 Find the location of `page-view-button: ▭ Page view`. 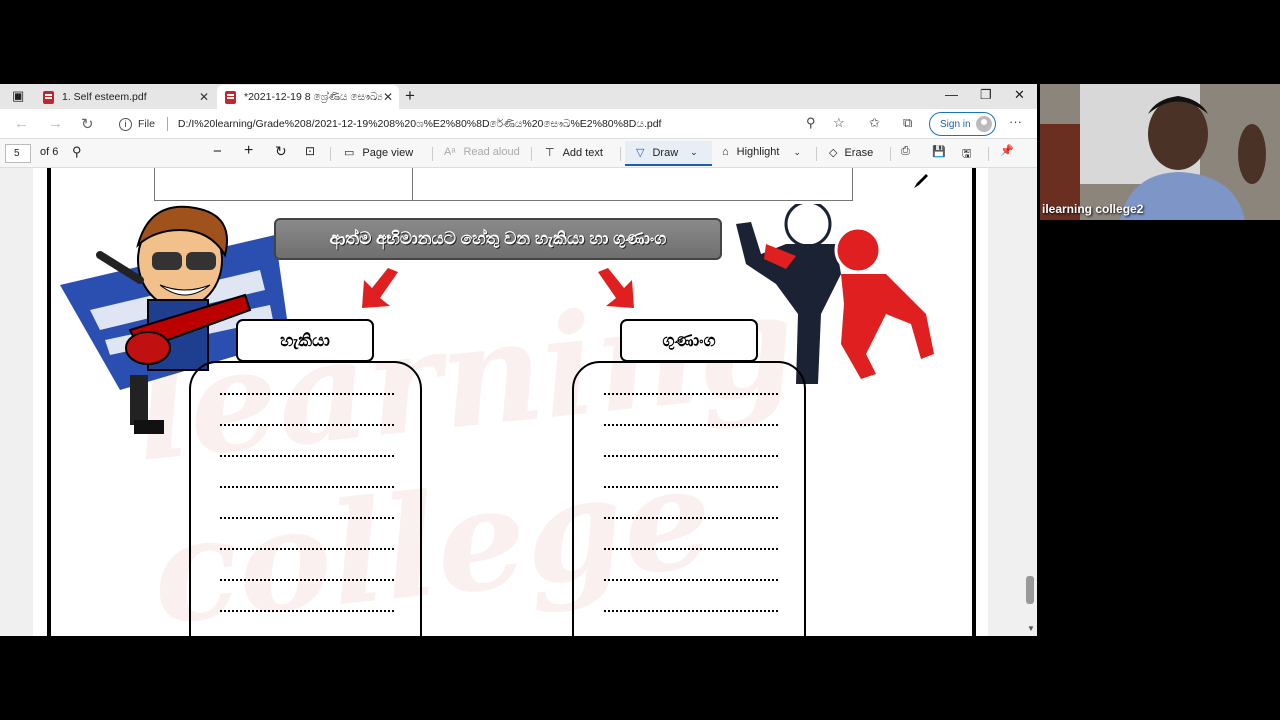

page-view-button: ▭ Page view is located at coordinates (379, 153).